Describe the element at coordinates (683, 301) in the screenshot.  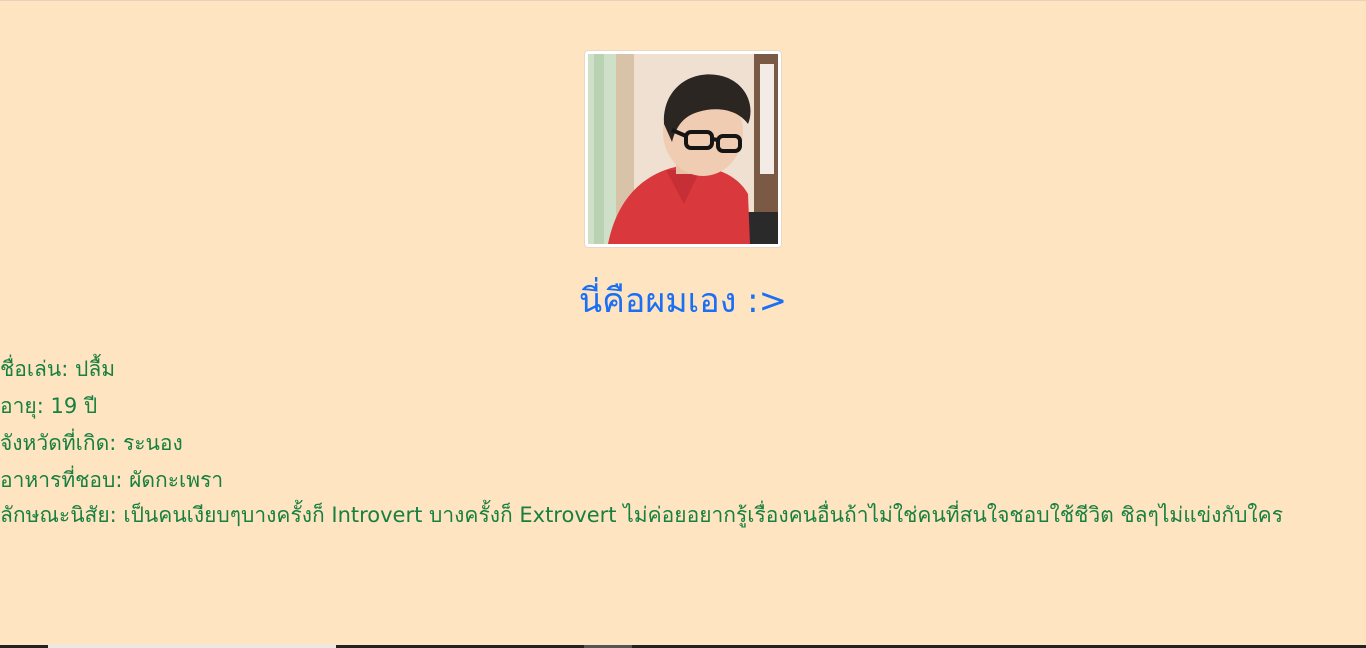
I see `page-title: นี่คือผมเอง :>` at that location.